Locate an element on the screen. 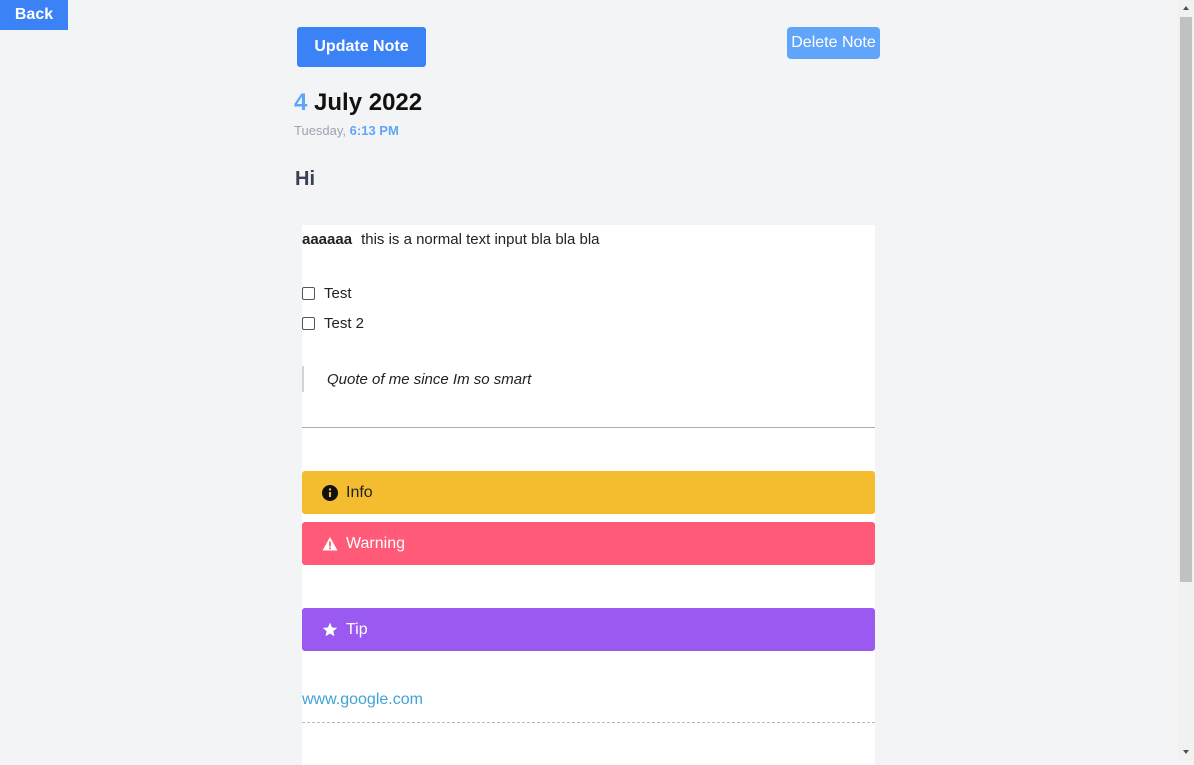 Image resolution: width=1194 pixels, height=765 pixels. callout-warning: Warning is located at coordinates (588, 543).